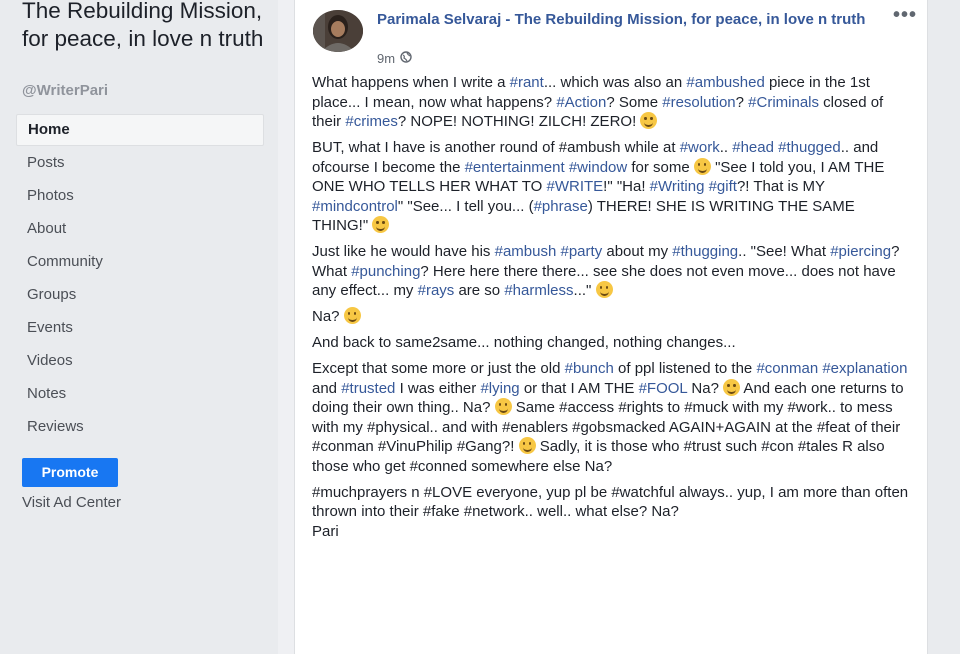  Describe the element at coordinates (385, 271) in the screenshot. I see `hashtag-link: #punching` at that location.